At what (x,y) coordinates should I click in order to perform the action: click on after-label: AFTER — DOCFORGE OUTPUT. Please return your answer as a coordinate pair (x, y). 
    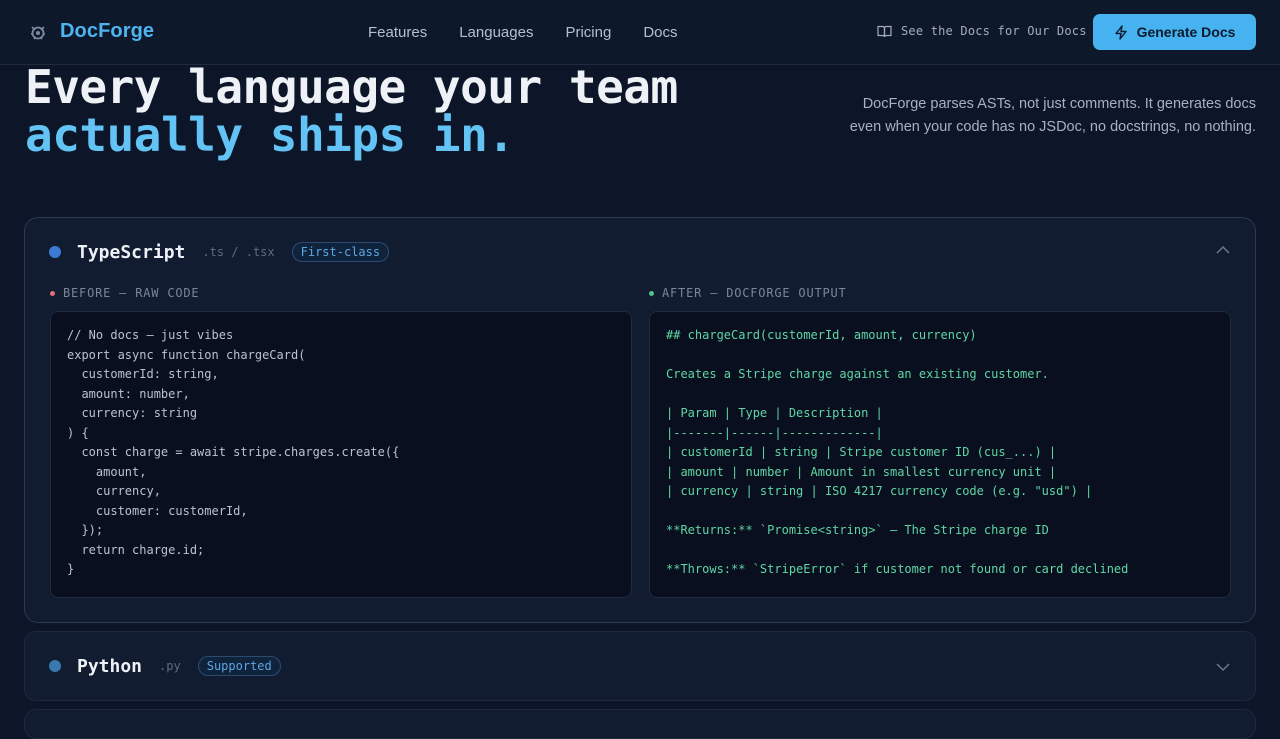
    Looking at the image, I should click on (748, 293).